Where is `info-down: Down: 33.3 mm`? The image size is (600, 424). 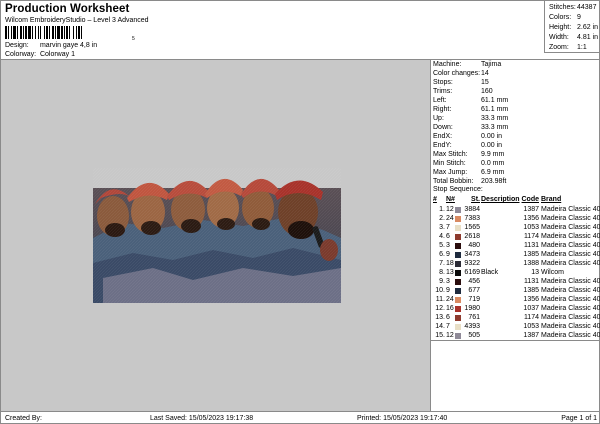 info-down: Down: 33.3 mm is located at coordinates (470, 127).